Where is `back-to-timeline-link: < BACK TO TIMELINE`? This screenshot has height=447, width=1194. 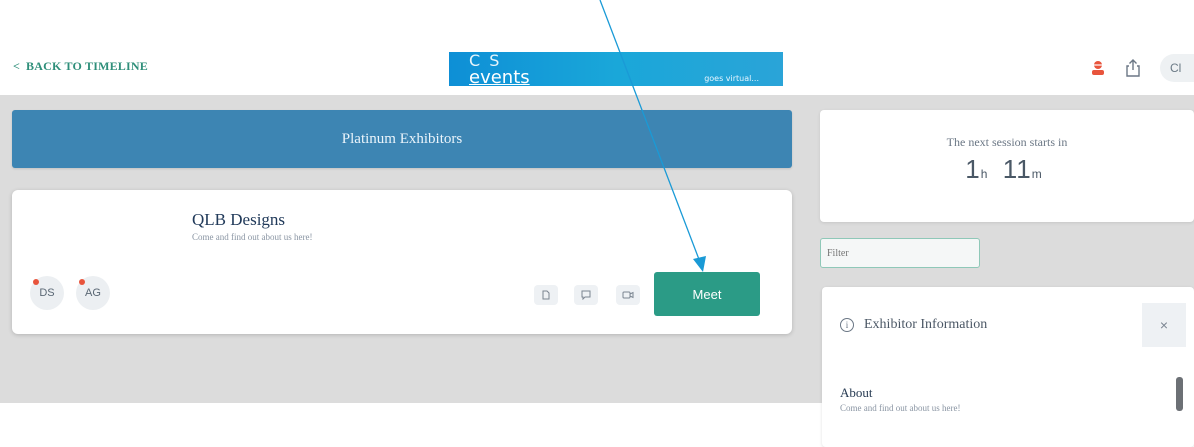
back-to-timeline-link: < BACK TO TIMELINE is located at coordinates (80, 66).